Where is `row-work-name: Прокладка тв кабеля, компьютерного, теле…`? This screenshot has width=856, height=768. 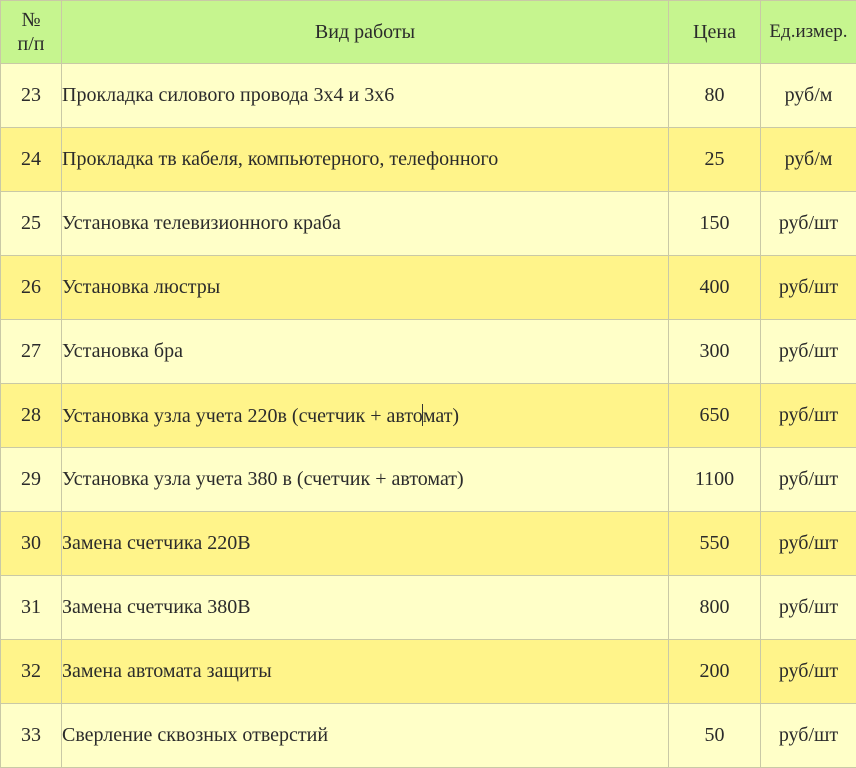
row-work-name: Прокладка тв кабеля, компьютерного, теле… is located at coordinates (365, 159).